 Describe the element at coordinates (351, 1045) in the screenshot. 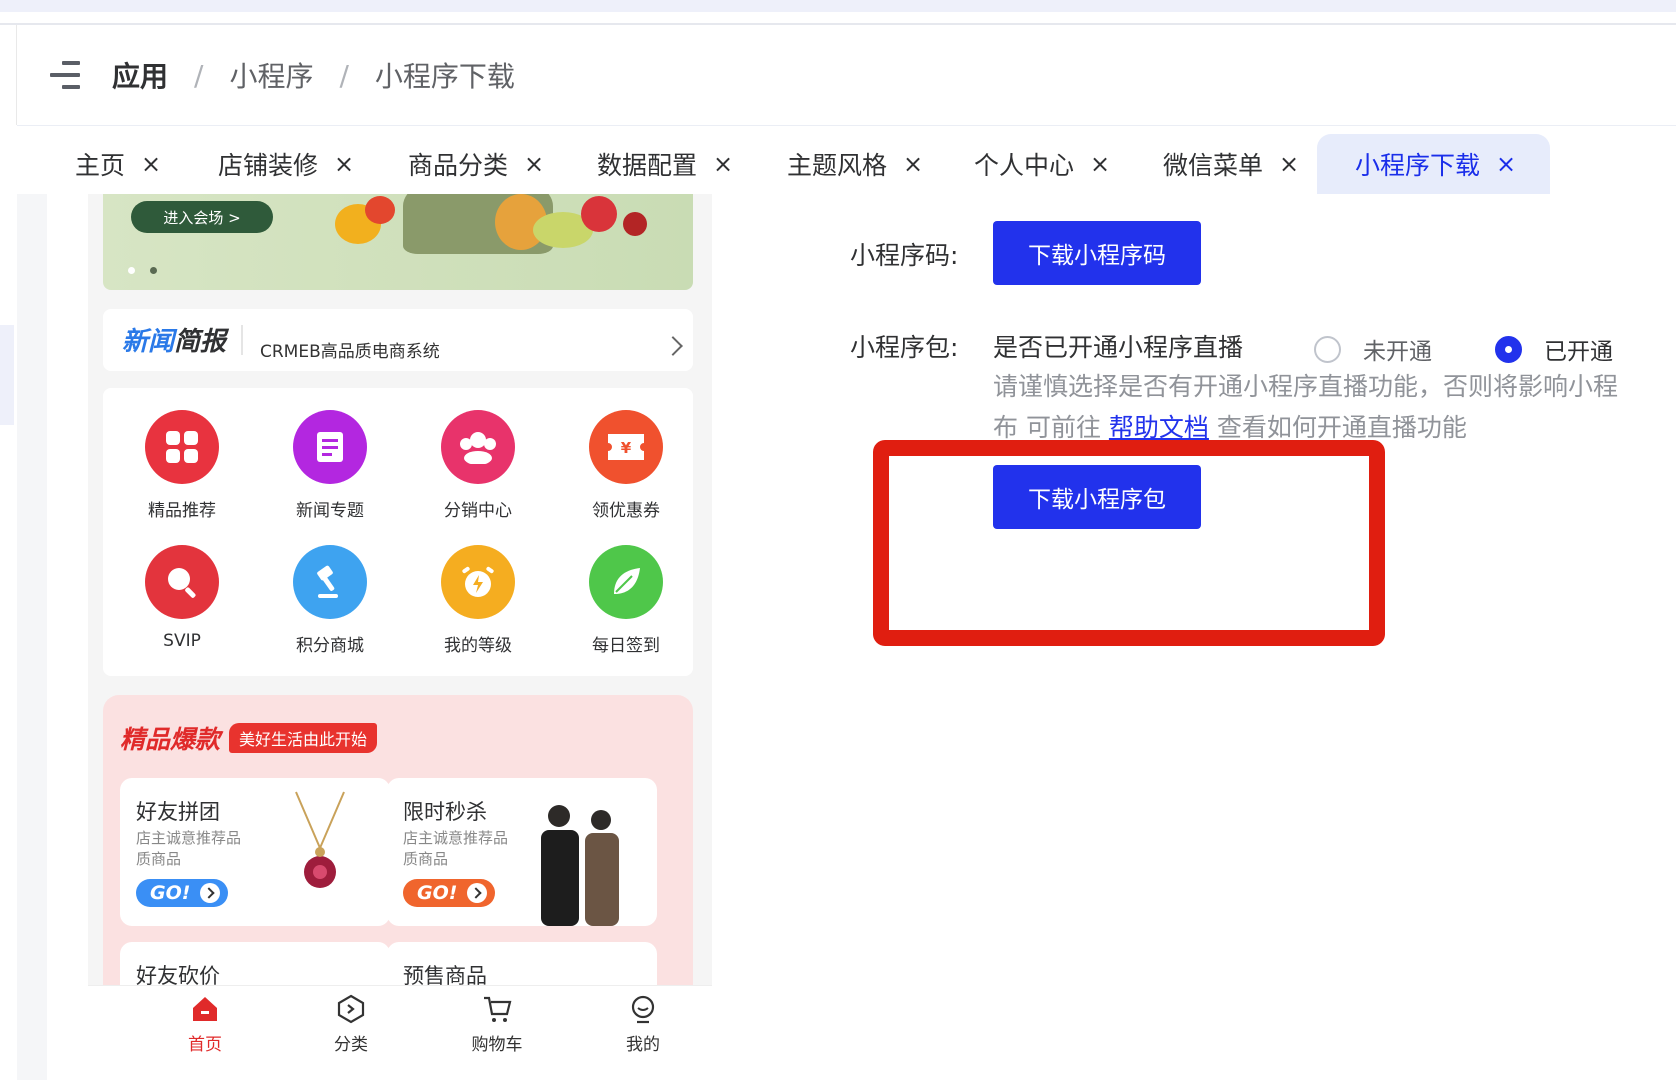

I see `tabbar-label: 分类` at that location.